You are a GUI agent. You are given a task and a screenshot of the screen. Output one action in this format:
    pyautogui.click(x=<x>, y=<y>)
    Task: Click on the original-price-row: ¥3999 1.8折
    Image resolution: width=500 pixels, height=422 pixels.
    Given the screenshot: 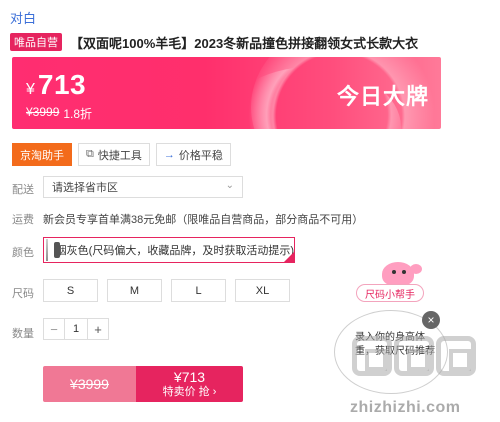 What is the action you would take?
    pyautogui.click(x=59, y=113)
    